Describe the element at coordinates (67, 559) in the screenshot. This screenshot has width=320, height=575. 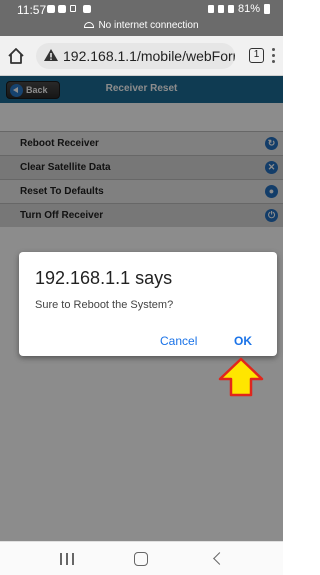
I see `recent-apps-icon` at that location.